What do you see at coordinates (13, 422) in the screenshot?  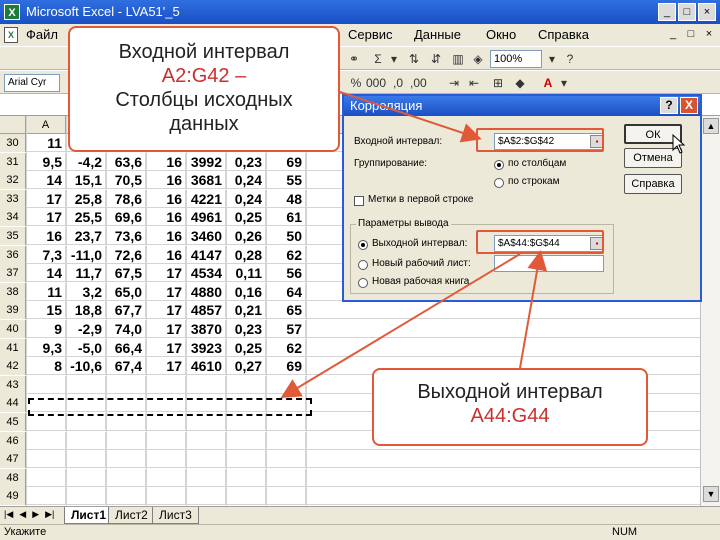 I see `row-header: 45` at bounding box center [13, 422].